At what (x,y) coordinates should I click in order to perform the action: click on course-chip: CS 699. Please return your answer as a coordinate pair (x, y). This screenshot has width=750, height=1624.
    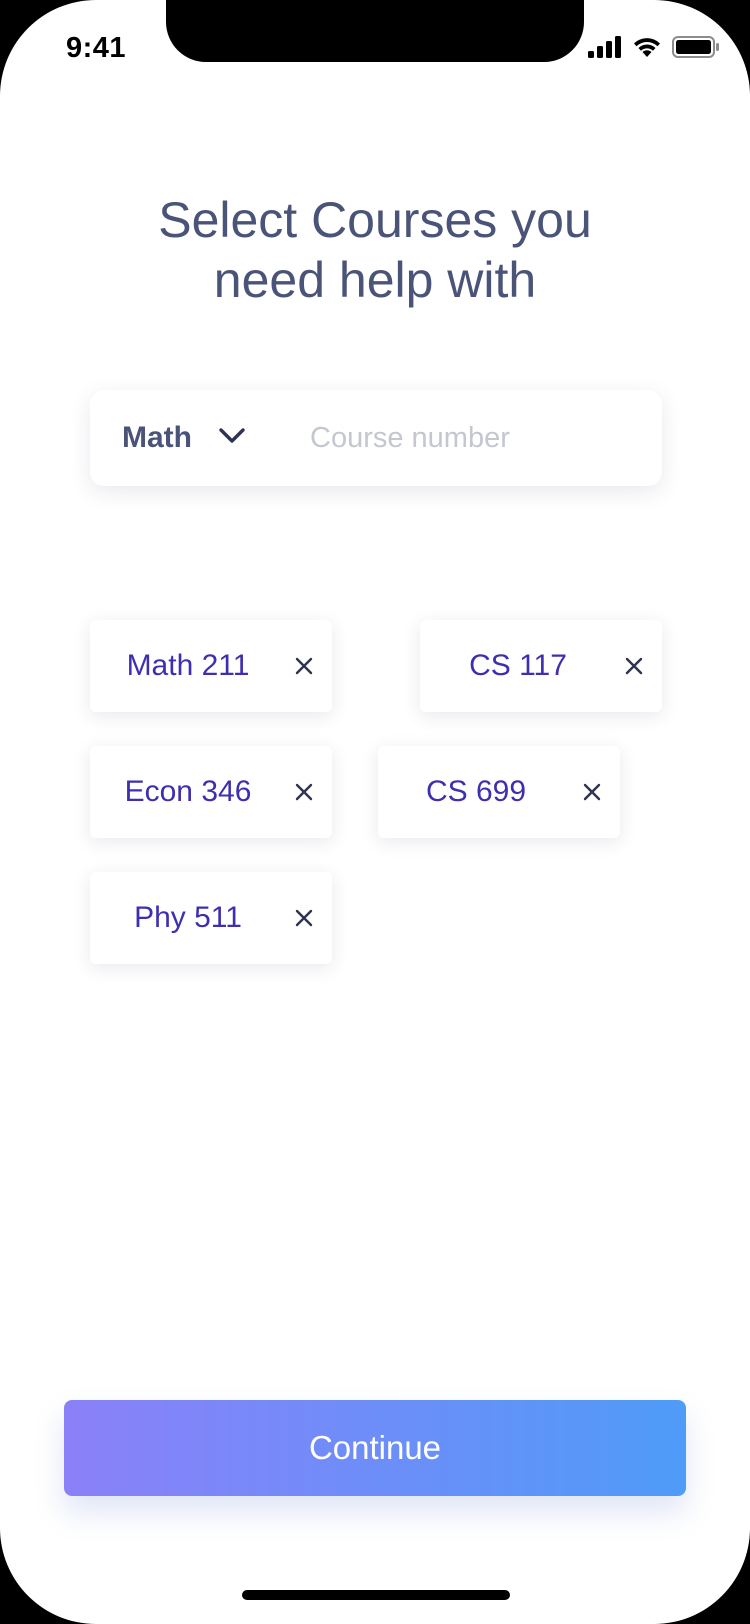
    Looking at the image, I should click on (499, 792).